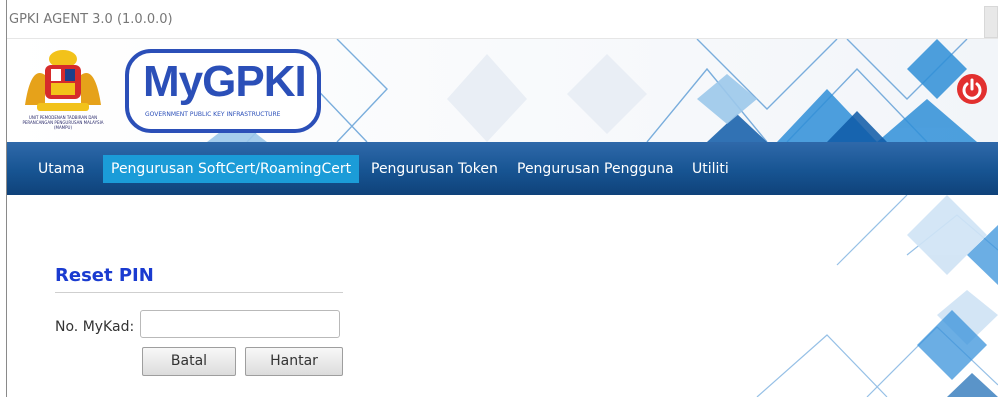 This screenshot has height=397, width=999. What do you see at coordinates (213, 114) in the screenshot?
I see `logo-subtitle: GOVERNMENT PUBLIC KEY INFRASTRUCTURE` at bounding box center [213, 114].